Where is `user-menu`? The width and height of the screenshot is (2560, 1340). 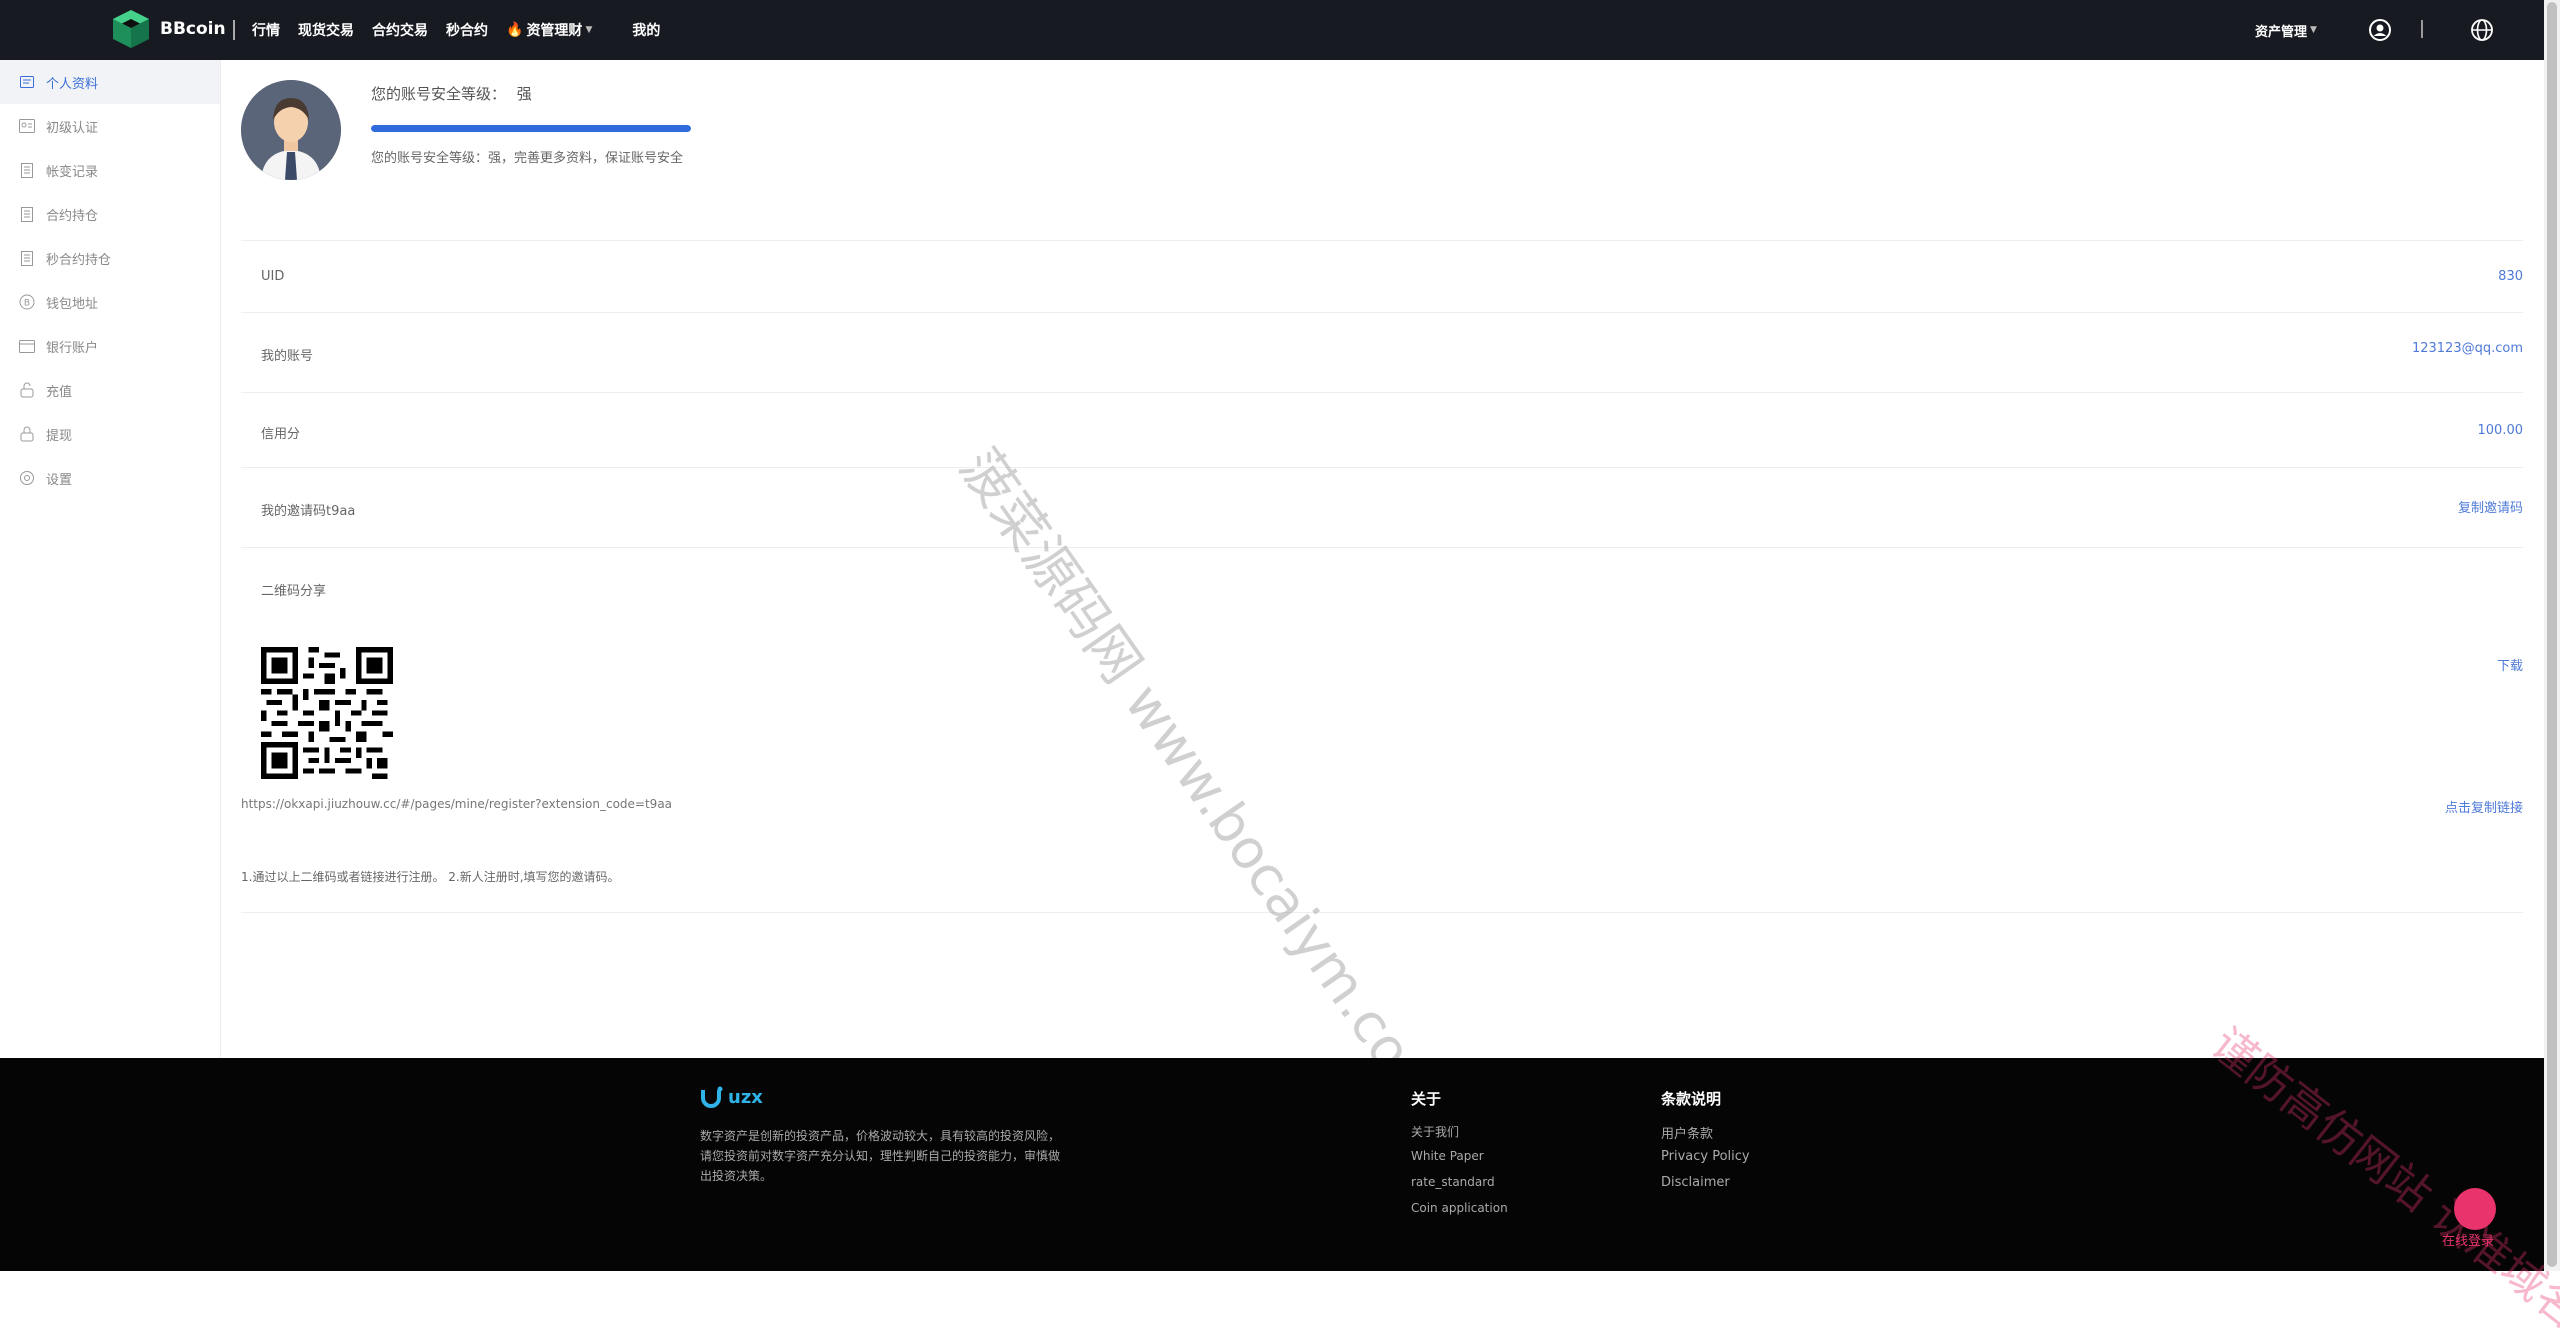
user-menu is located at coordinates (2380, 30).